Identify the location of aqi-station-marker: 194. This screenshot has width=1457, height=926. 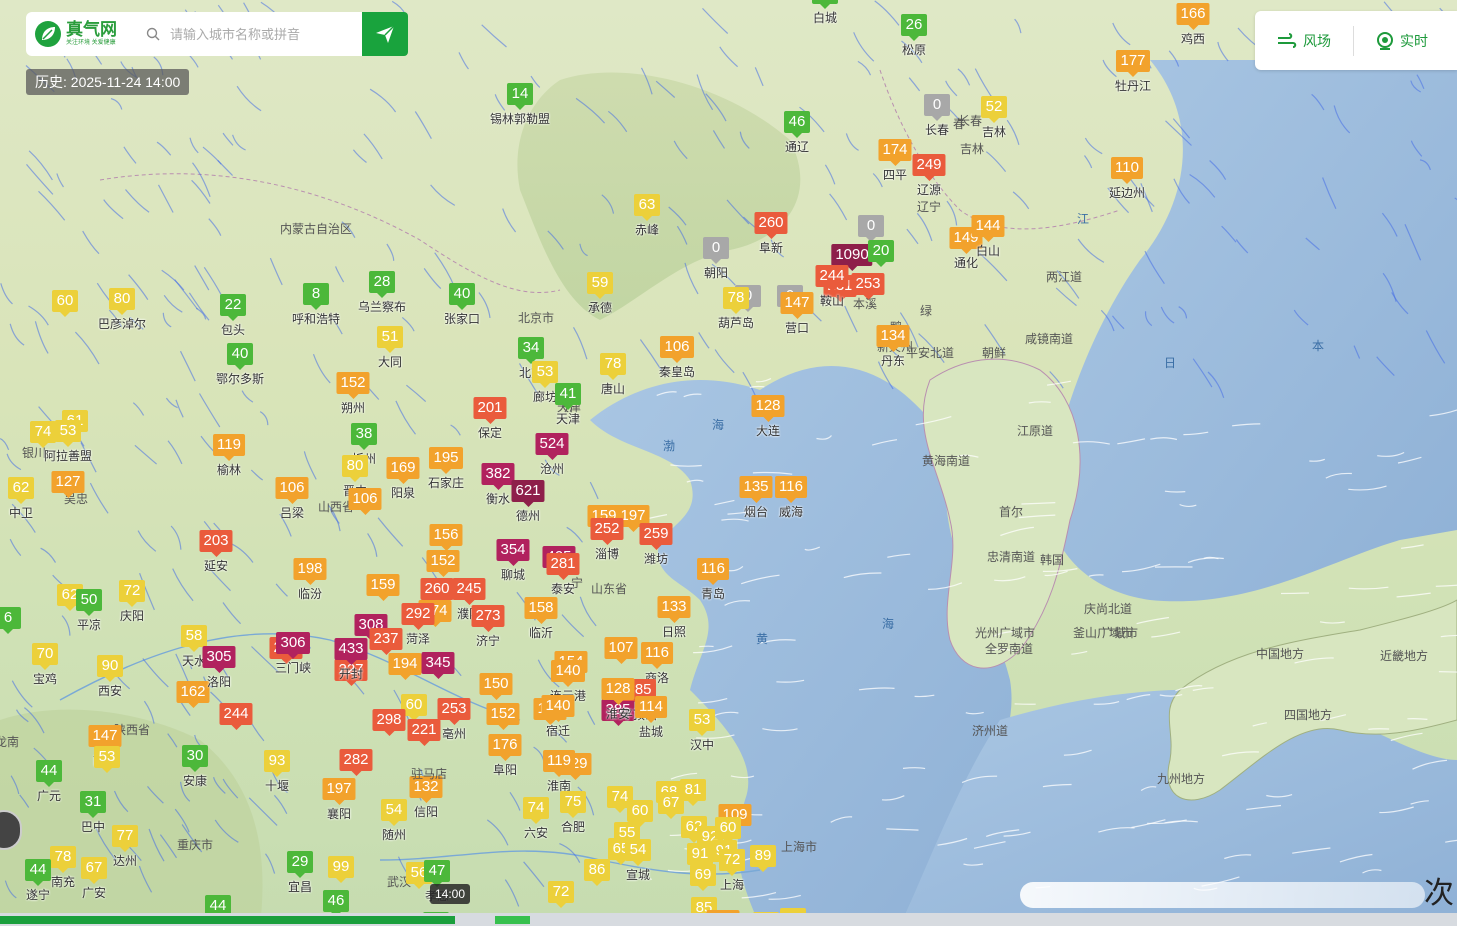
(405, 666).